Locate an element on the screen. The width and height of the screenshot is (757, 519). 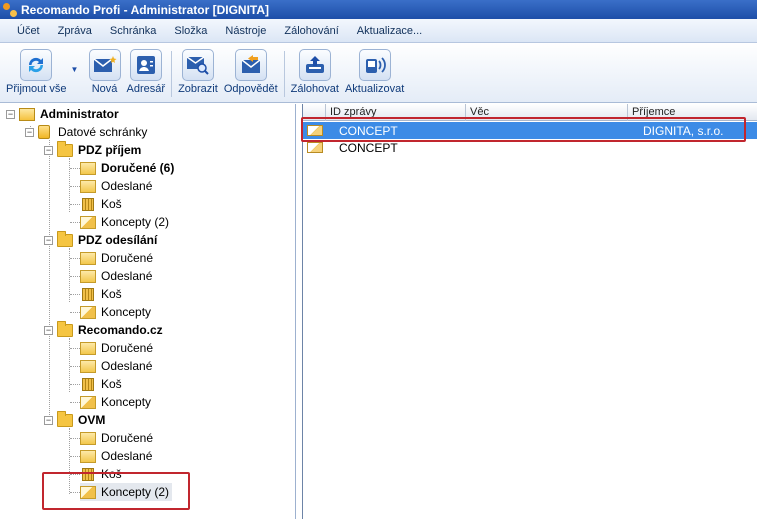
tree-node-recomando: − Recomando.cz is located at coordinates (103, 329).